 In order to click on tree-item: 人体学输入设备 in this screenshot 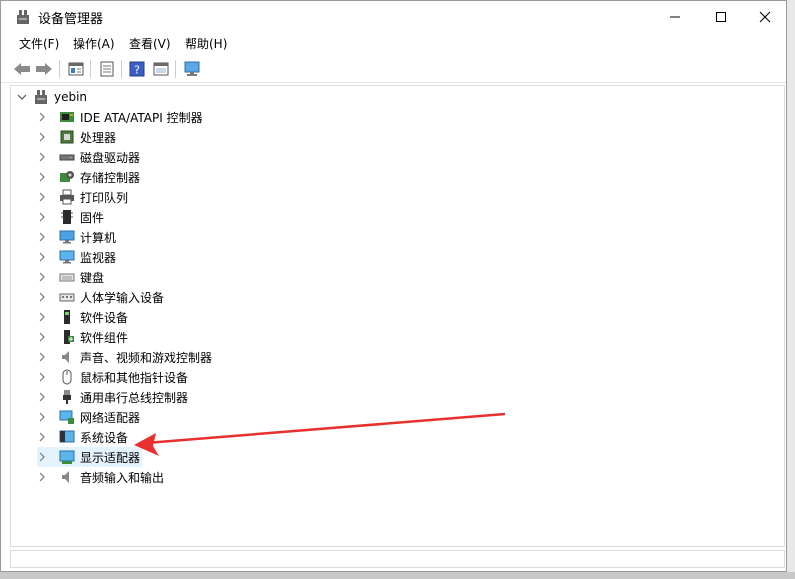, I will do `click(100, 297)`.